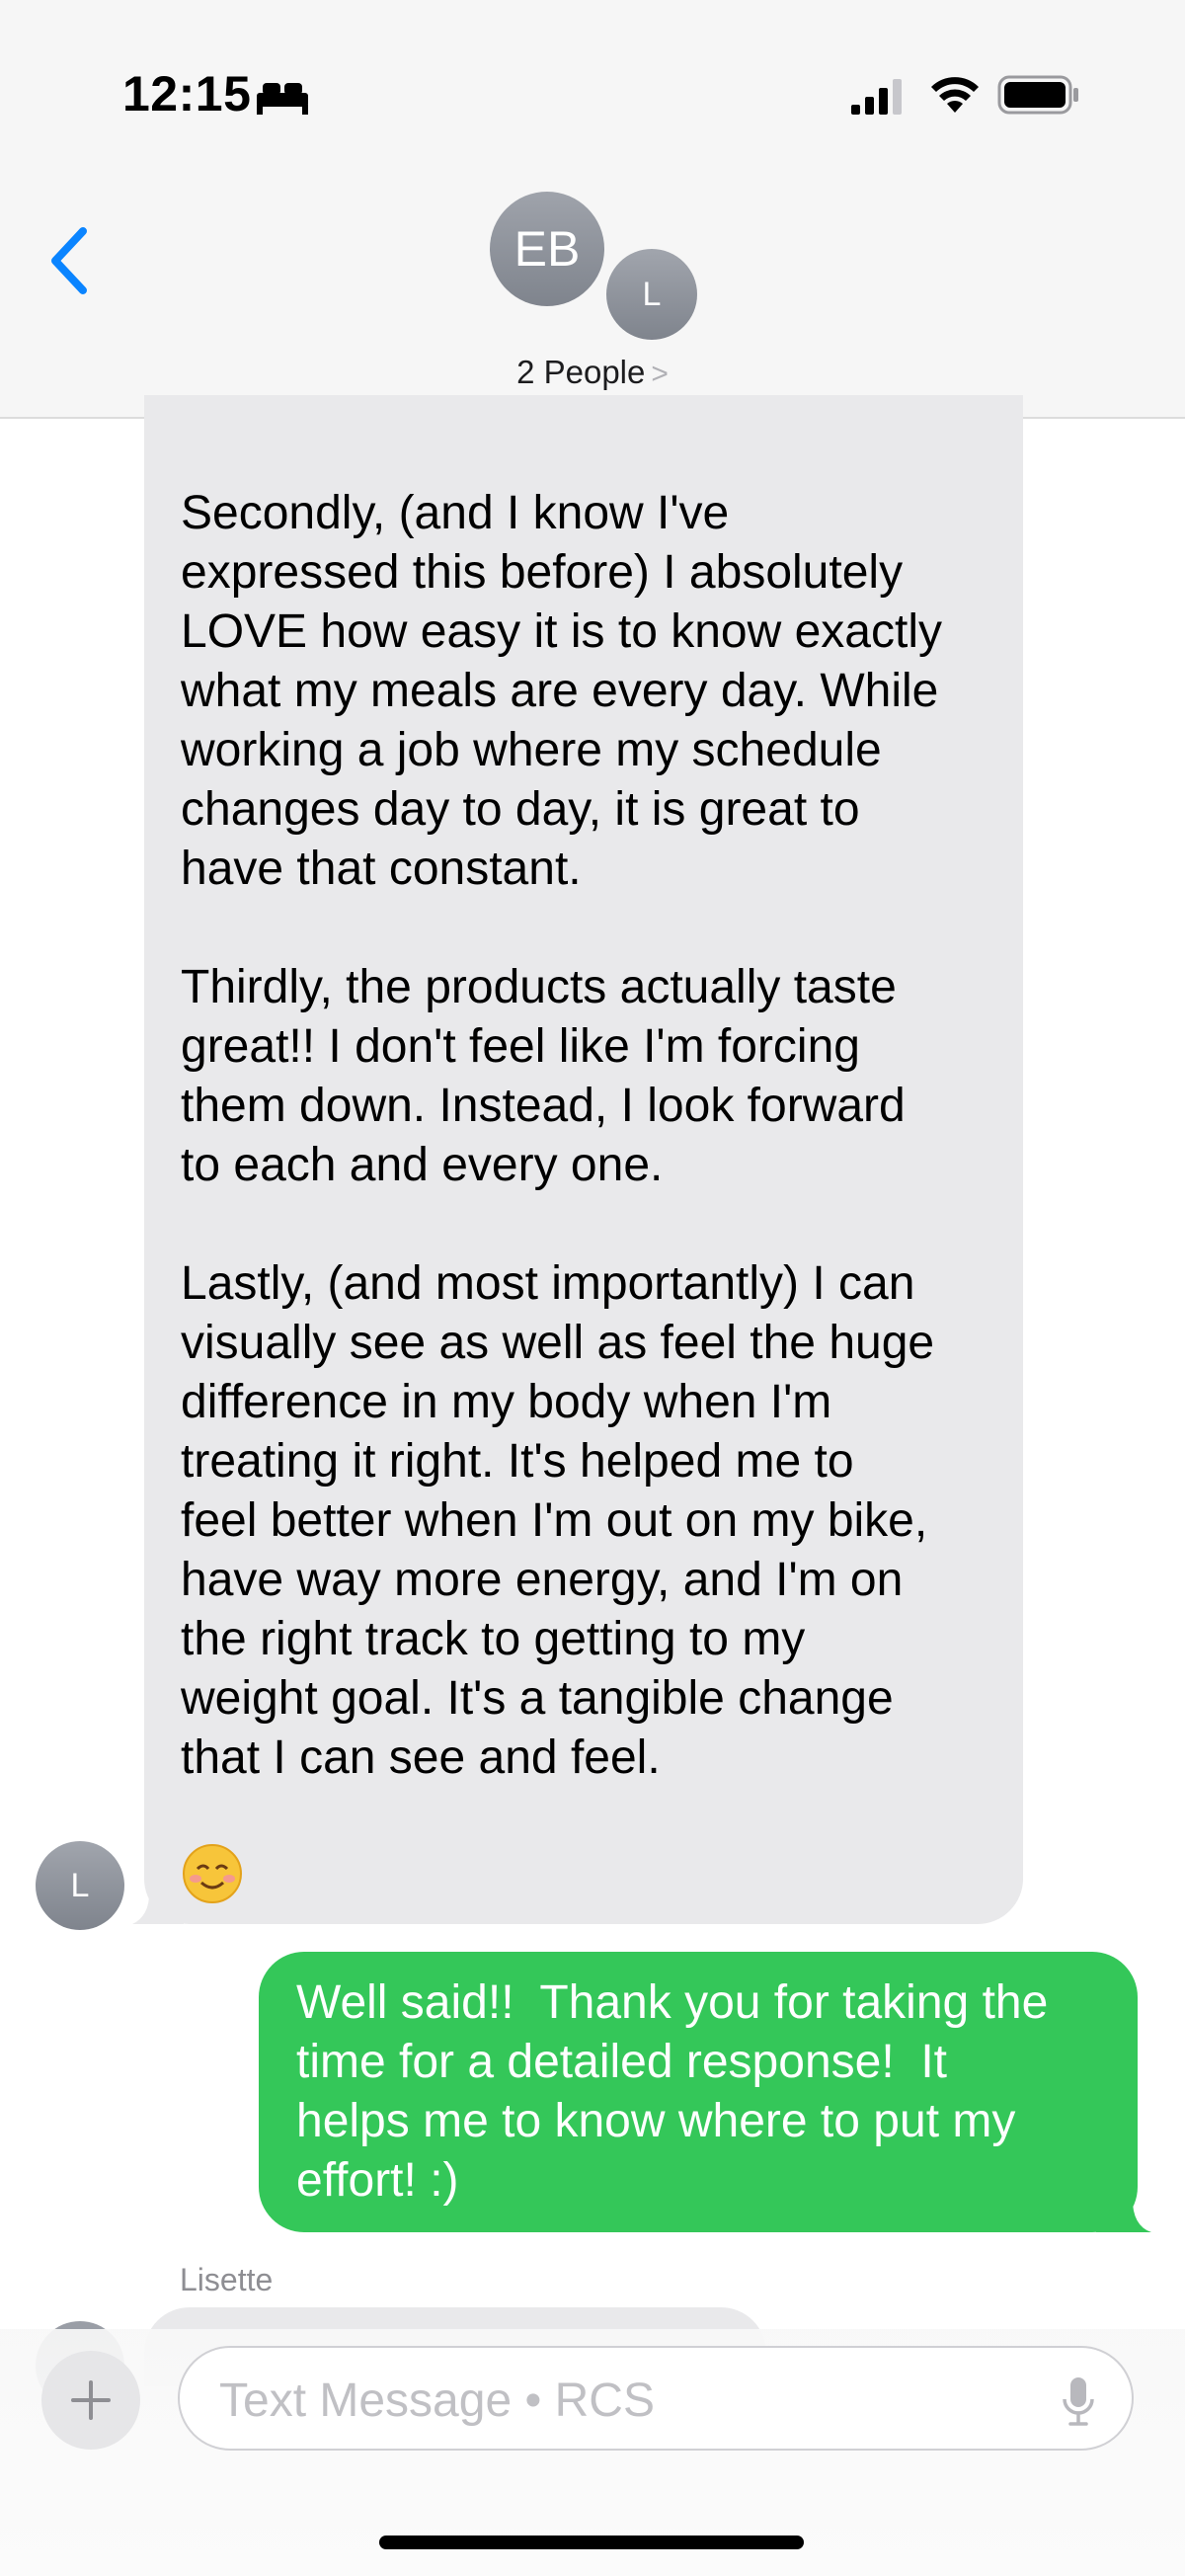 The height and width of the screenshot is (2576, 1185). I want to click on chevron-left-icon, so click(69, 260).